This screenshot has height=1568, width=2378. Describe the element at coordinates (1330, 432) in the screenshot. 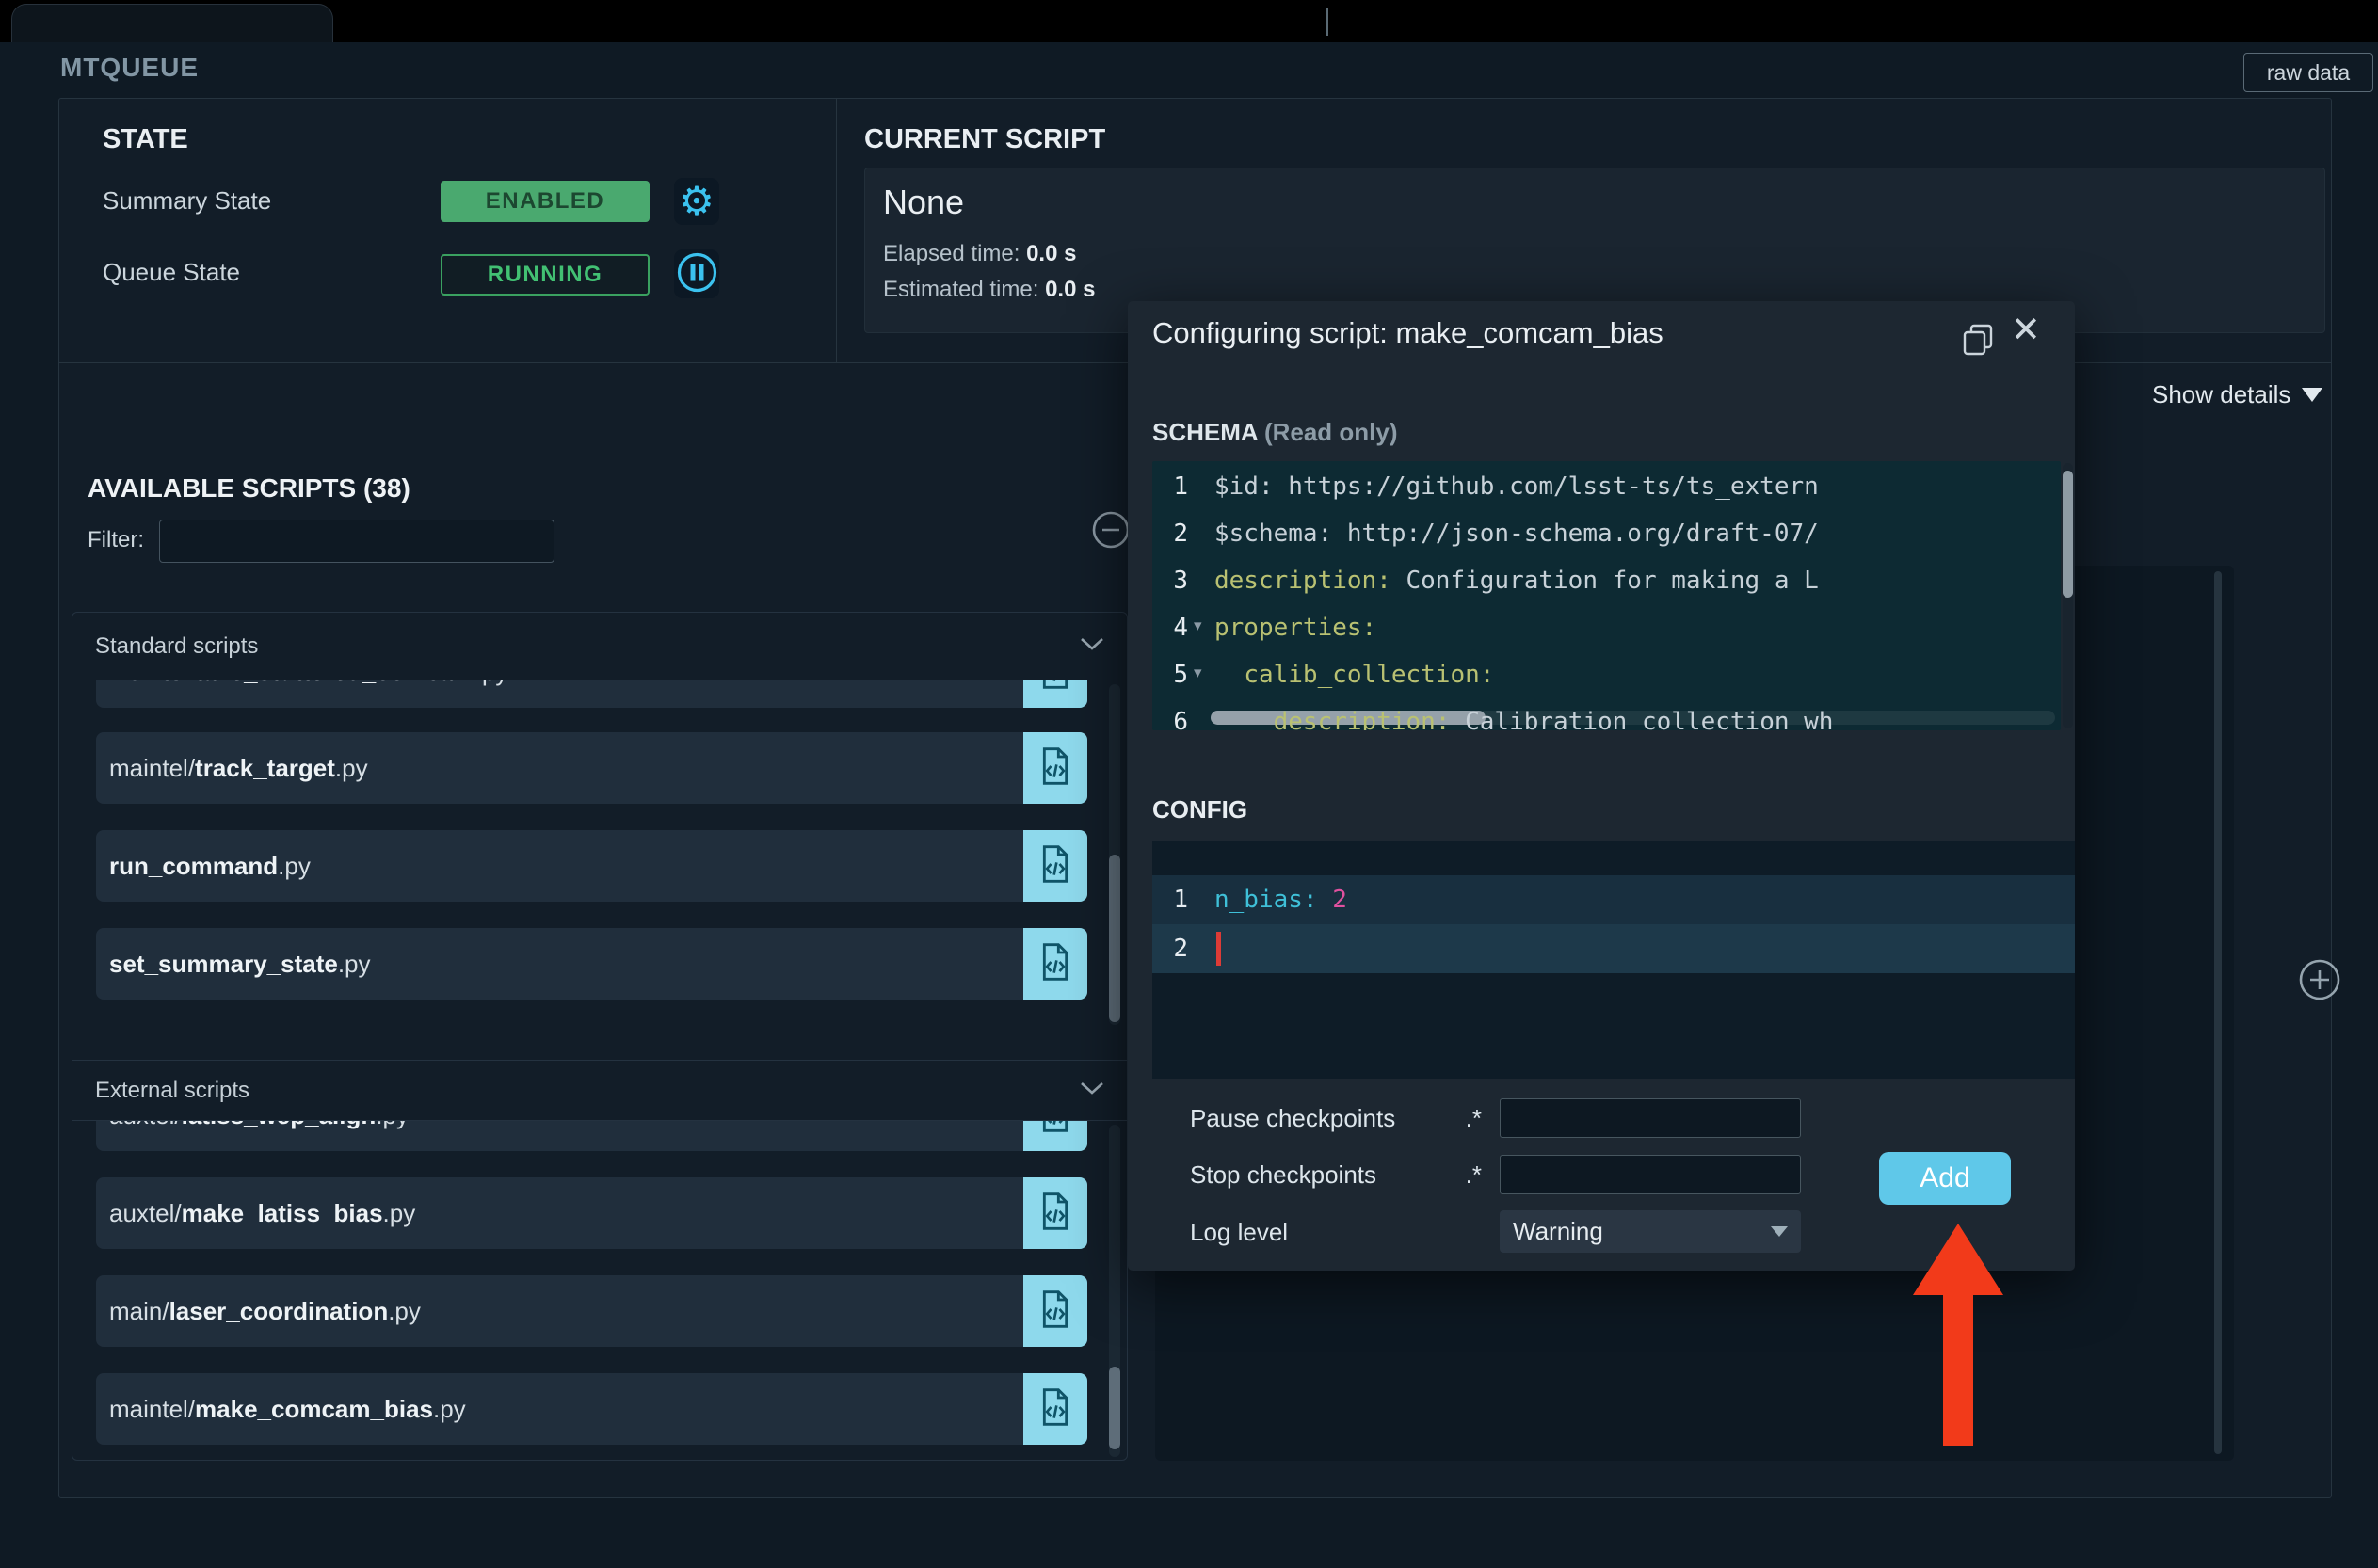

I see `schema-readonly-label: (Read only)` at that location.